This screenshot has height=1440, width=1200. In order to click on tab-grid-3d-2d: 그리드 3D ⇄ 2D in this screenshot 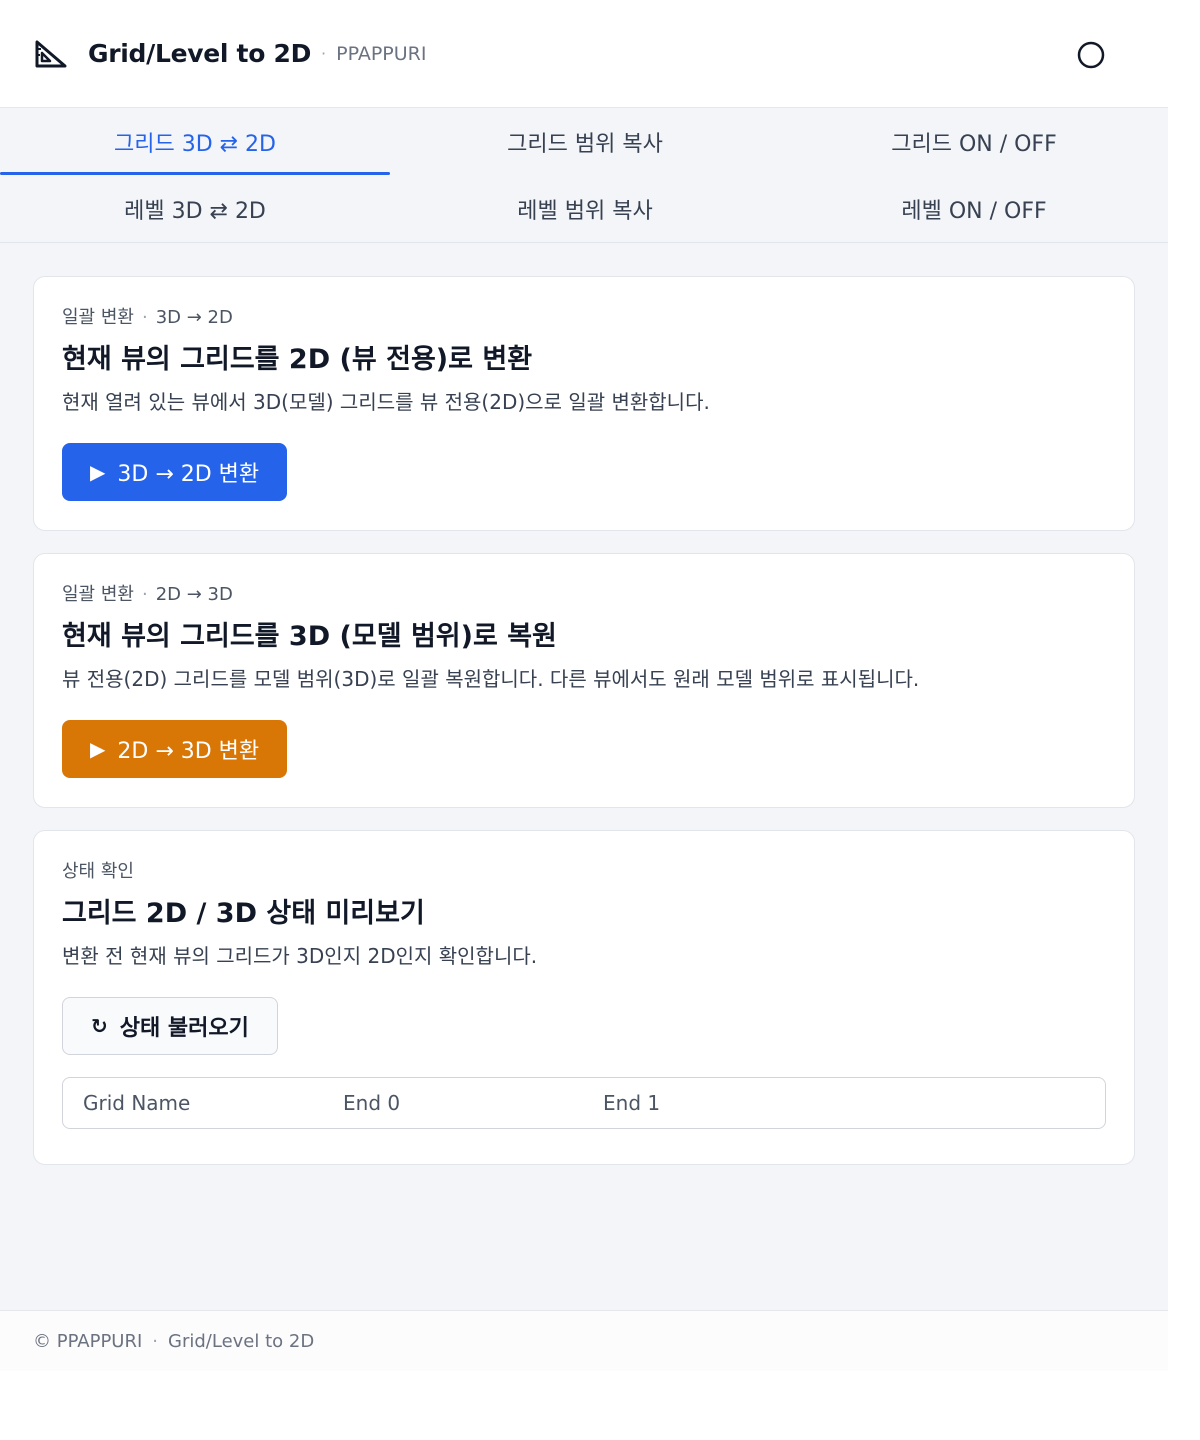, I will do `click(195, 141)`.